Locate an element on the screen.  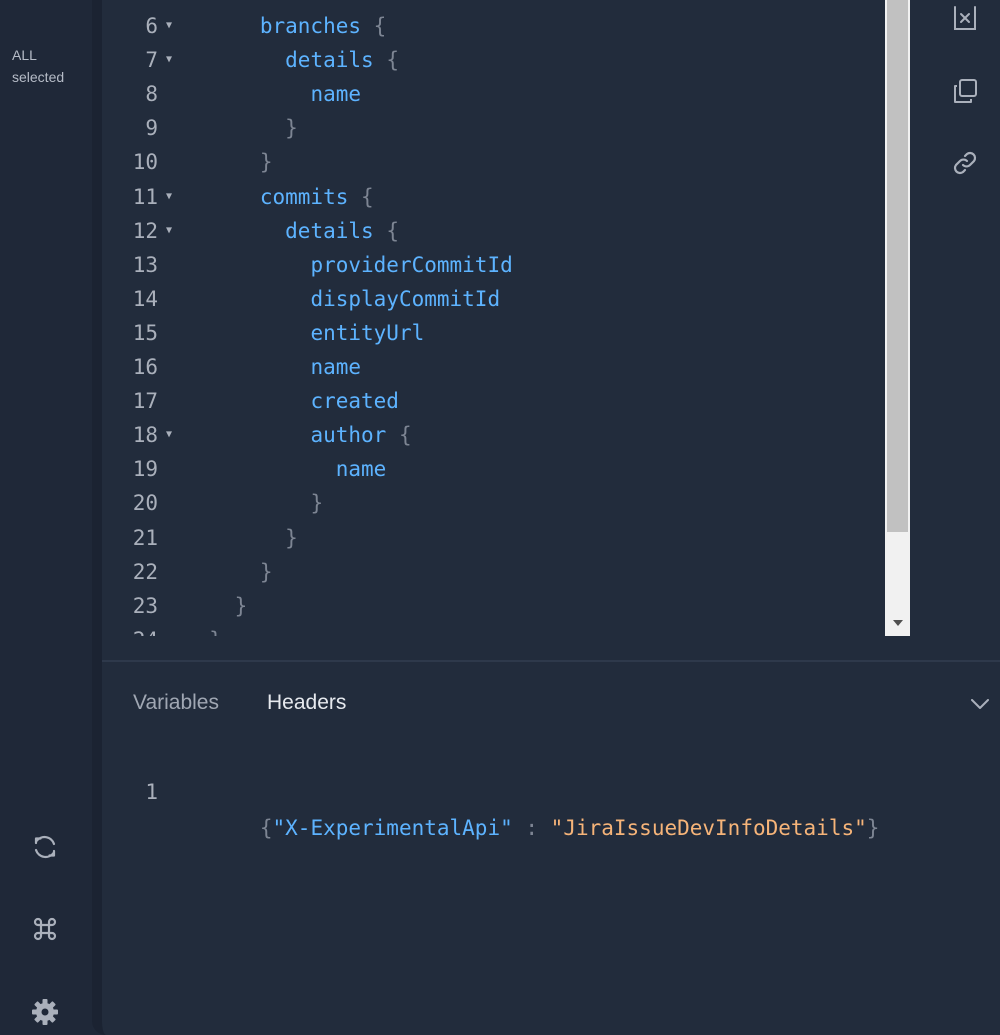
code-line: 18 ▼ author { is located at coordinates (492, 435).